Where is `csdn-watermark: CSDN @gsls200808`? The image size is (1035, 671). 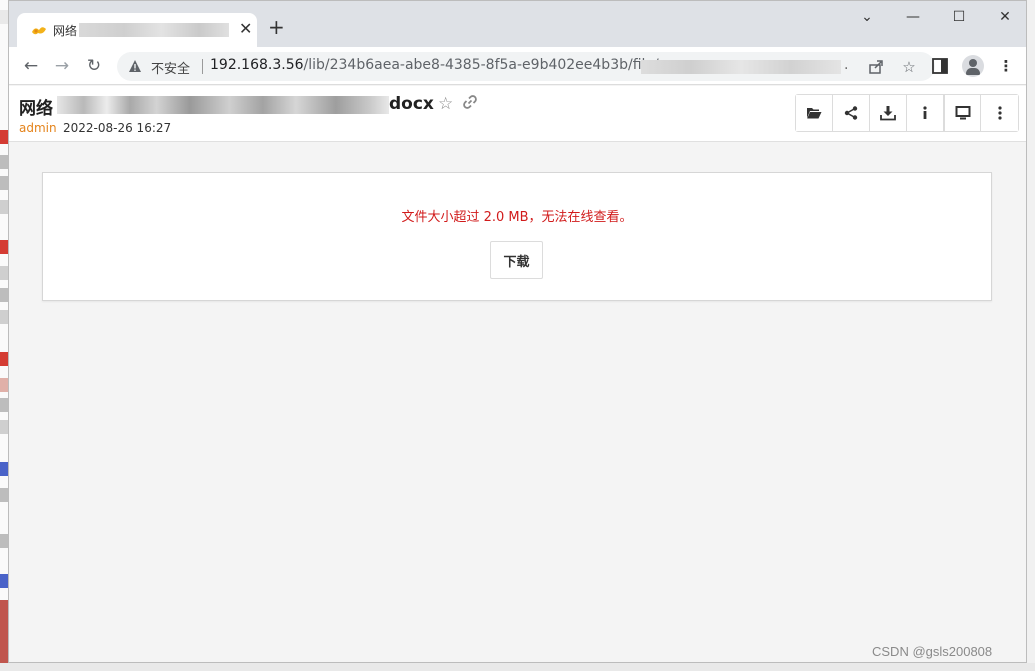
csdn-watermark: CSDN @gsls200808 is located at coordinates (932, 651).